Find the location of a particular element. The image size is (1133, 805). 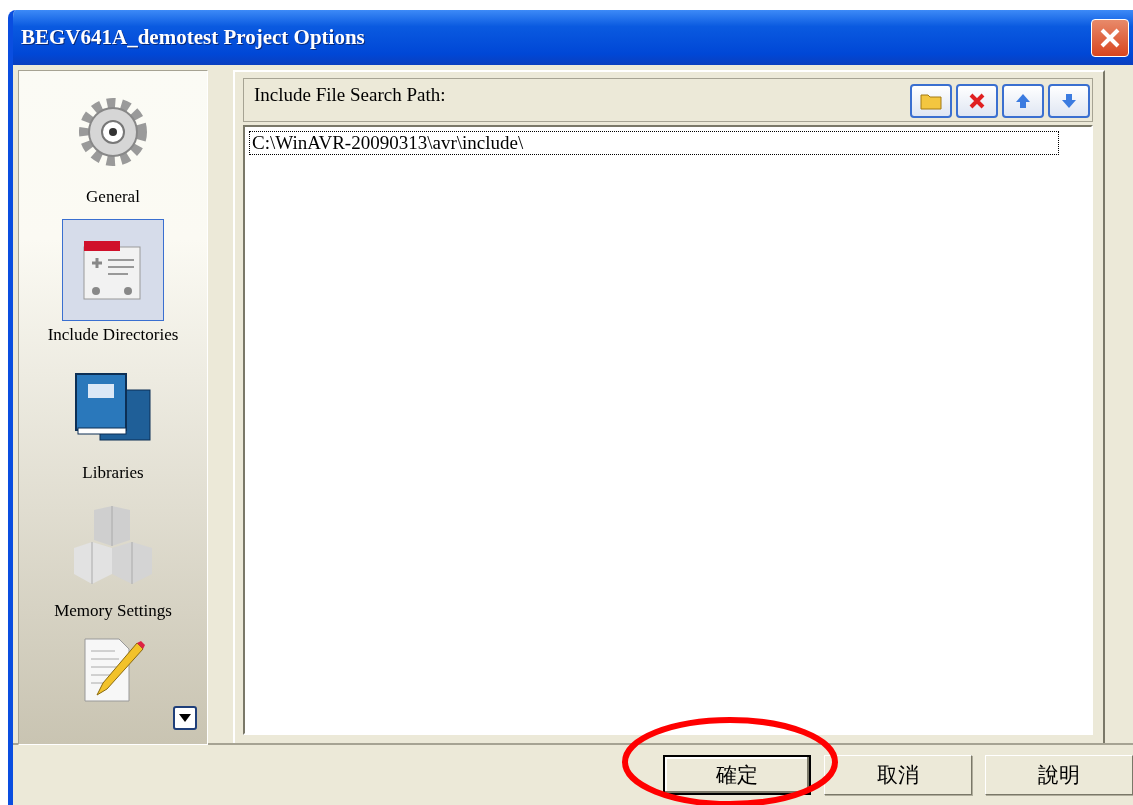

caret-down-icon is located at coordinates (185, 718).